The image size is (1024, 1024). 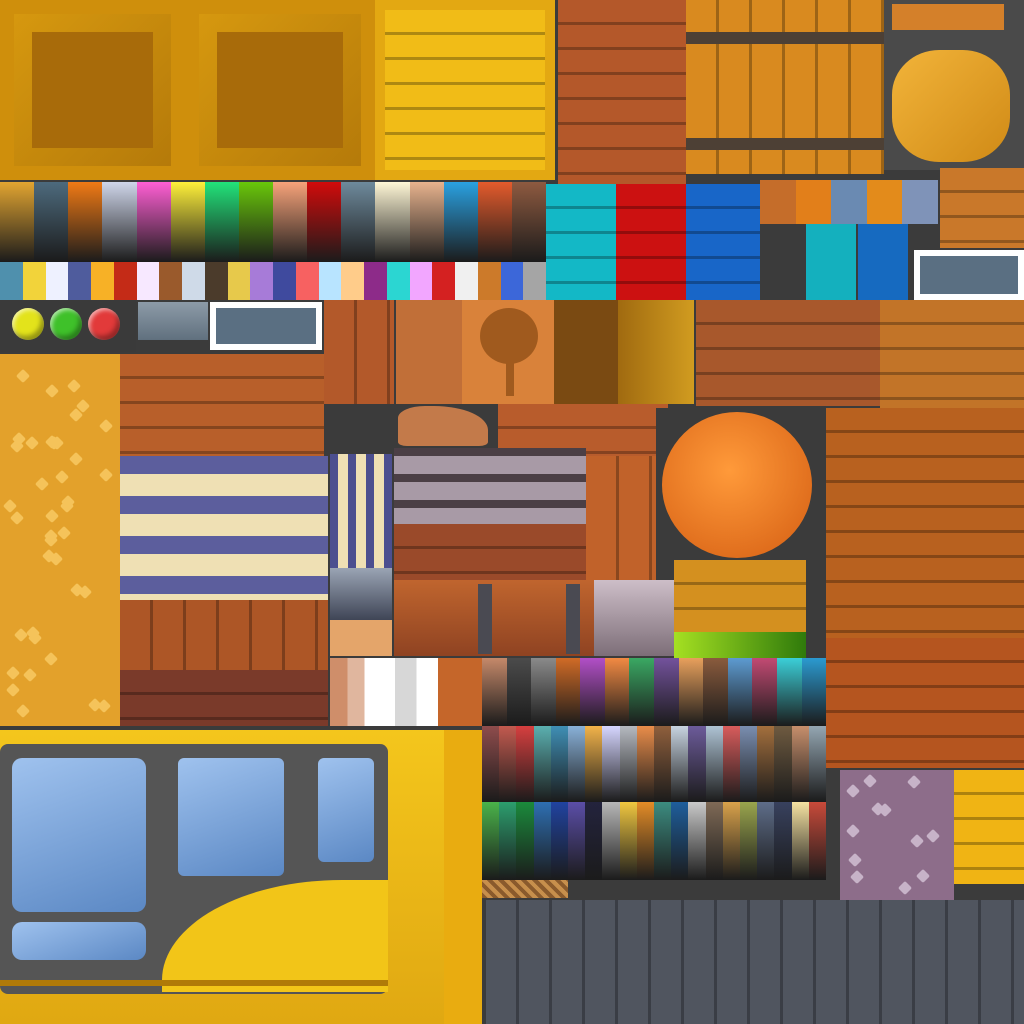 I want to click on green-light-icon, so click(x=66, y=324).